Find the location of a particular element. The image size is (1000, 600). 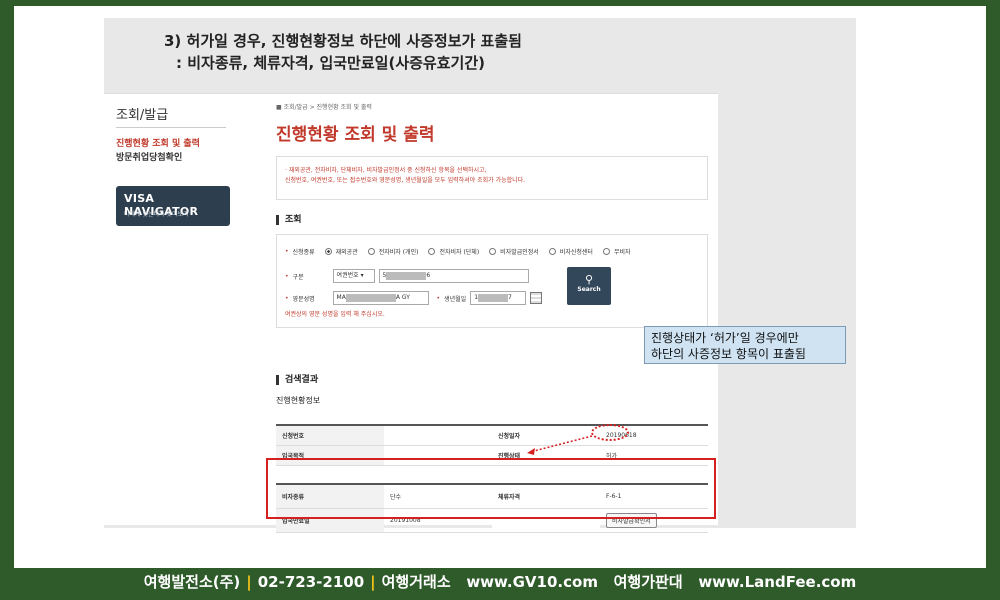

footer-label: 여행가판대 is located at coordinates (648, 582).